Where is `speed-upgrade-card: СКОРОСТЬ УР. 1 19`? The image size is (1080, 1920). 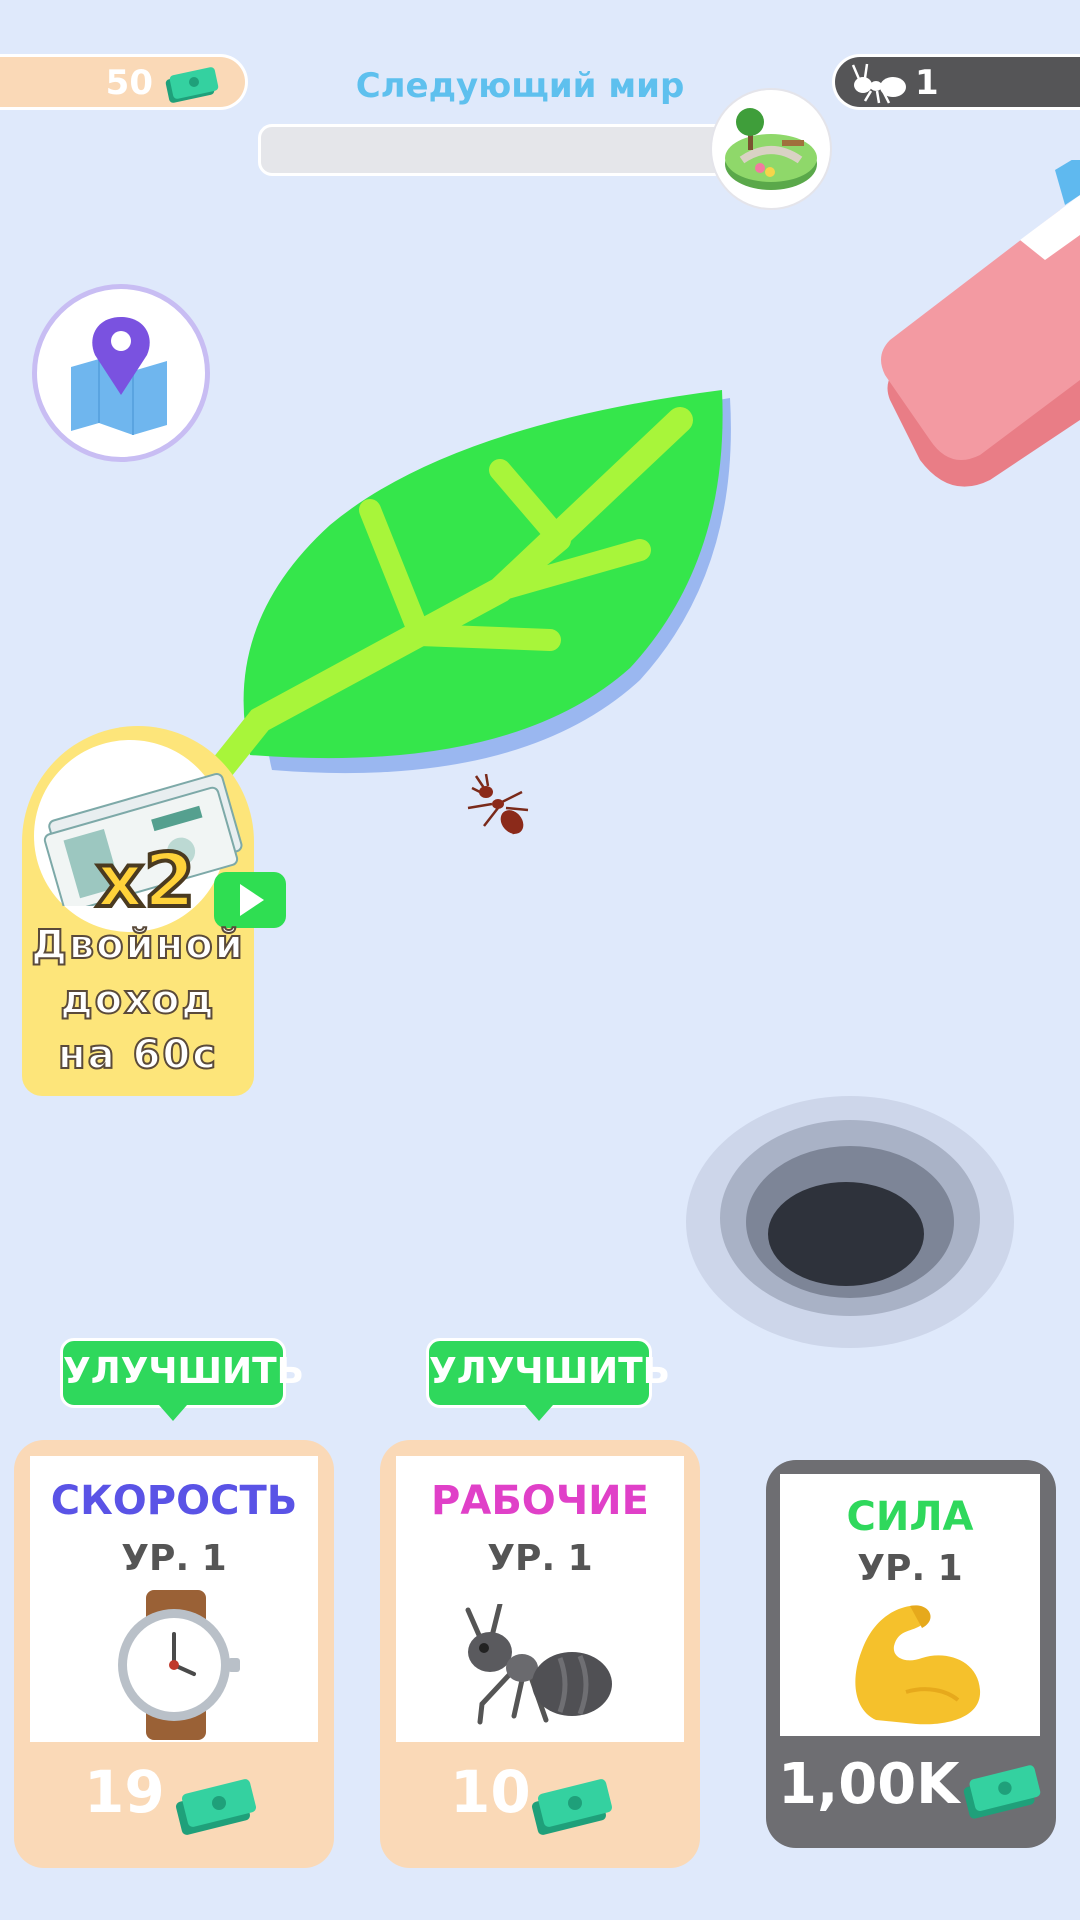 speed-upgrade-card: СКОРОСТЬ УР. 1 19 is located at coordinates (174, 1654).